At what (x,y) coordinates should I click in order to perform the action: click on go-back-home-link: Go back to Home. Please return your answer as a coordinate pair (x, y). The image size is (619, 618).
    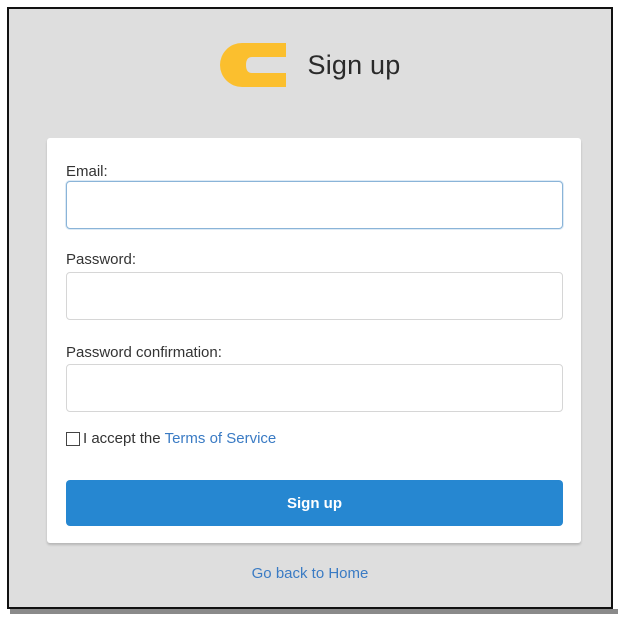
    Looking at the image, I should click on (310, 573).